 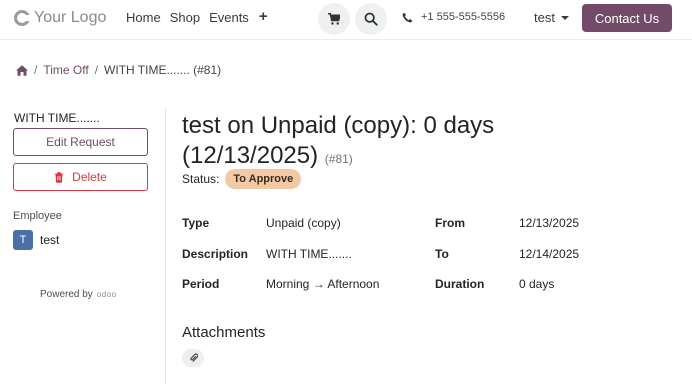 I want to click on chevron-down-icon, so click(x=564, y=17).